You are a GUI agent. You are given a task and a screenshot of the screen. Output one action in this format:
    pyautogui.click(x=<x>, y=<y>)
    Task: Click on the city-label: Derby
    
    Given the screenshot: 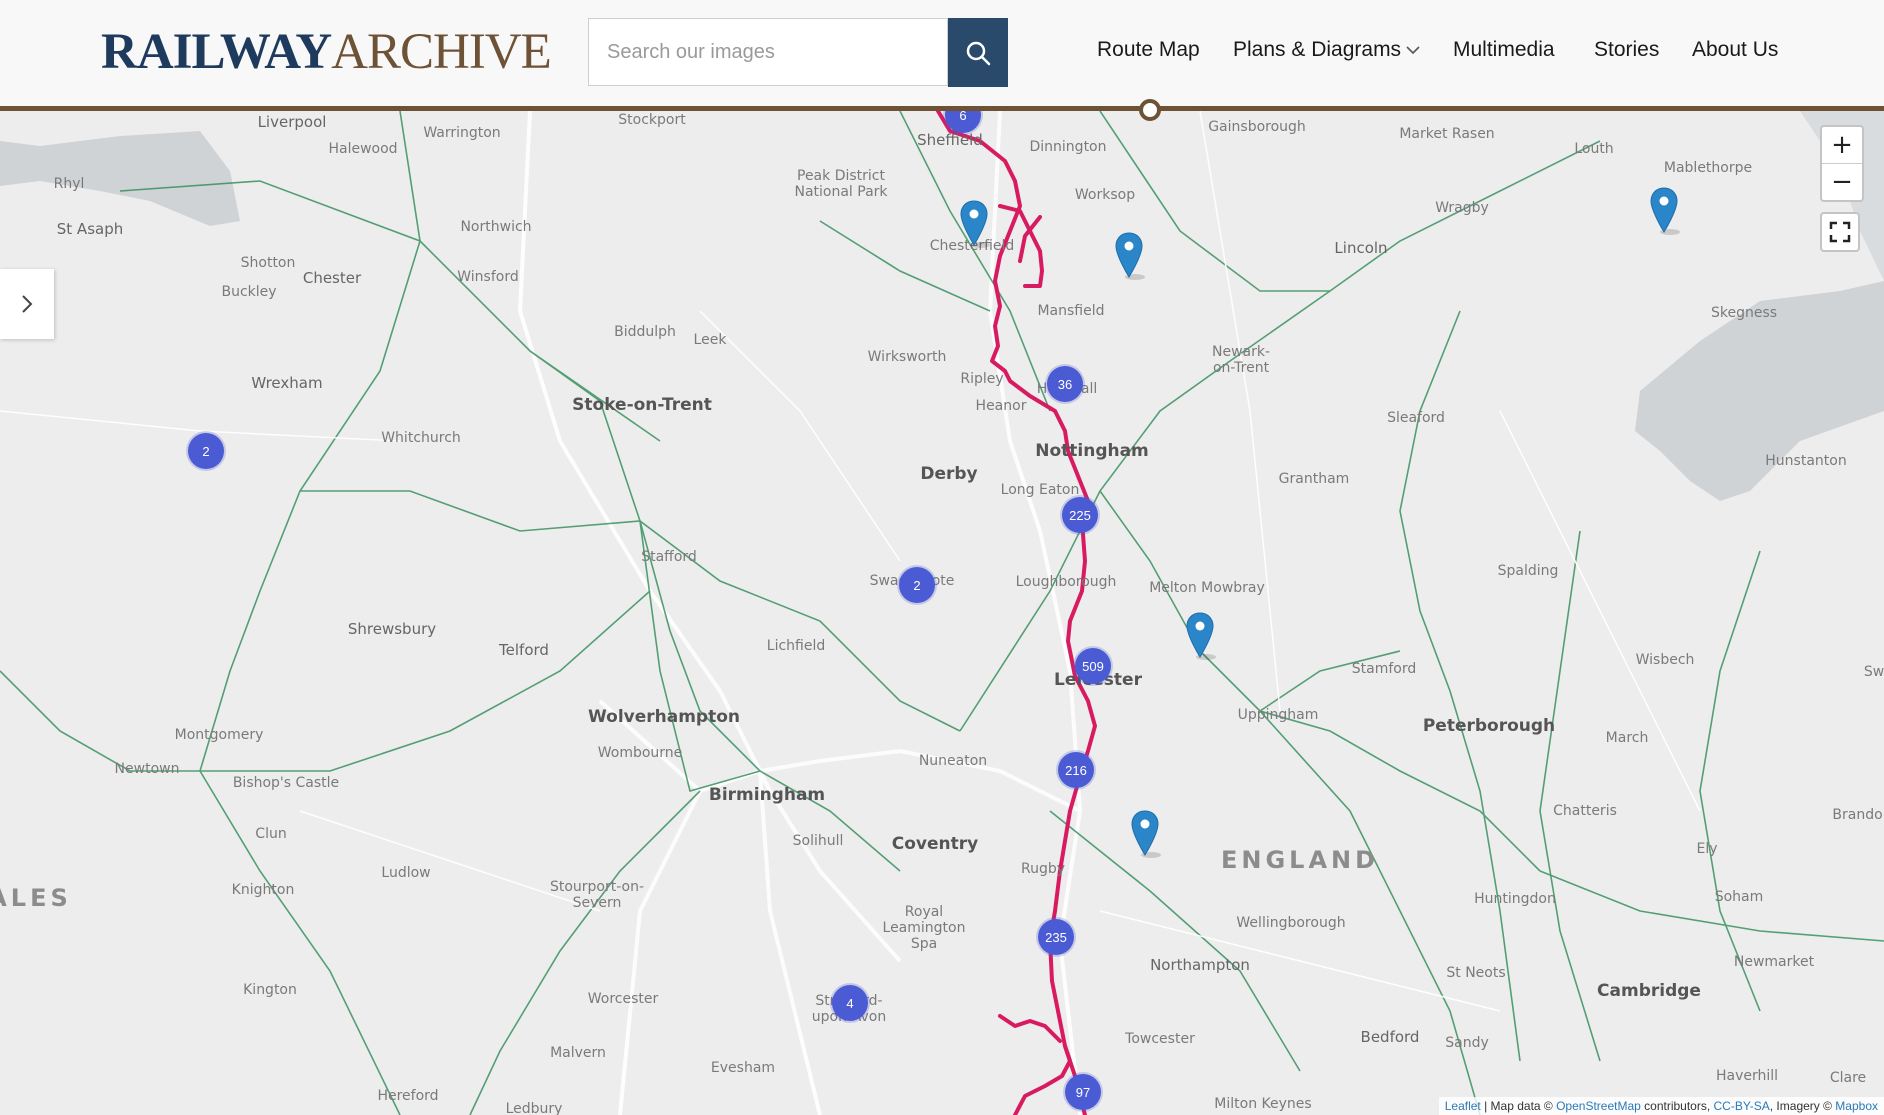 What is the action you would take?
    pyautogui.click(x=949, y=474)
    